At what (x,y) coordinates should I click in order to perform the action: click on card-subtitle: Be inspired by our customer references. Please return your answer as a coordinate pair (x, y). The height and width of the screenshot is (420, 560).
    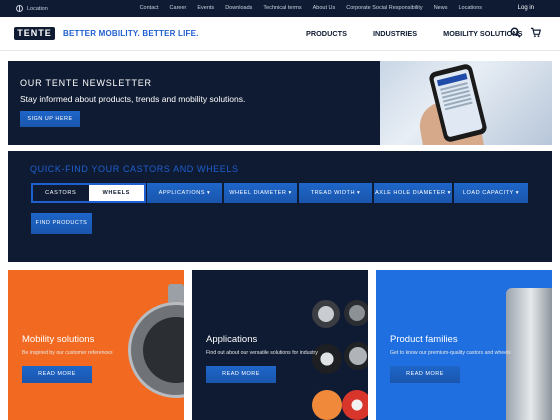
    Looking at the image, I should click on (67, 353).